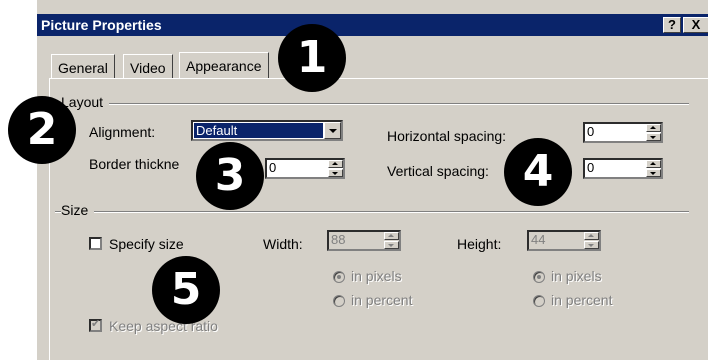 The width and height of the screenshot is (708, 360). What do you see at coordinates (576, 276) in the screenshot?
I see `height-in-pixels-label: in pixels` at bounding box center [576, 276].